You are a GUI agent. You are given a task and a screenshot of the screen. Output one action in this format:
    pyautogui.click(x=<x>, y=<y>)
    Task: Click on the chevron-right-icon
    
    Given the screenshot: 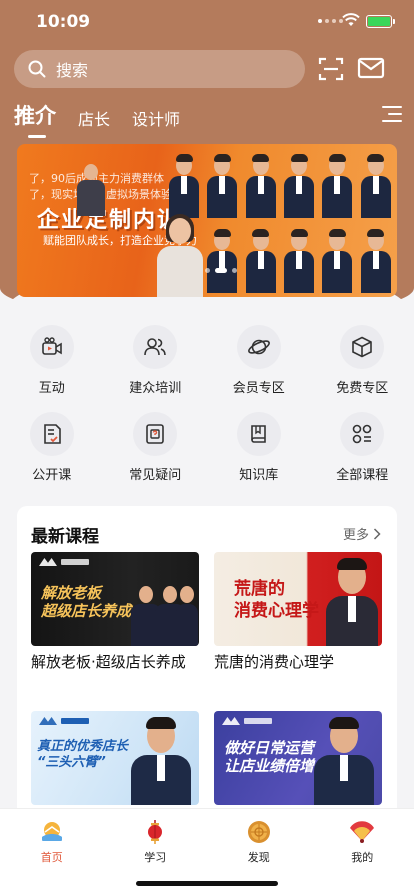 What is the action you would take?
    pyautogui.click(x=377, y=533)
    